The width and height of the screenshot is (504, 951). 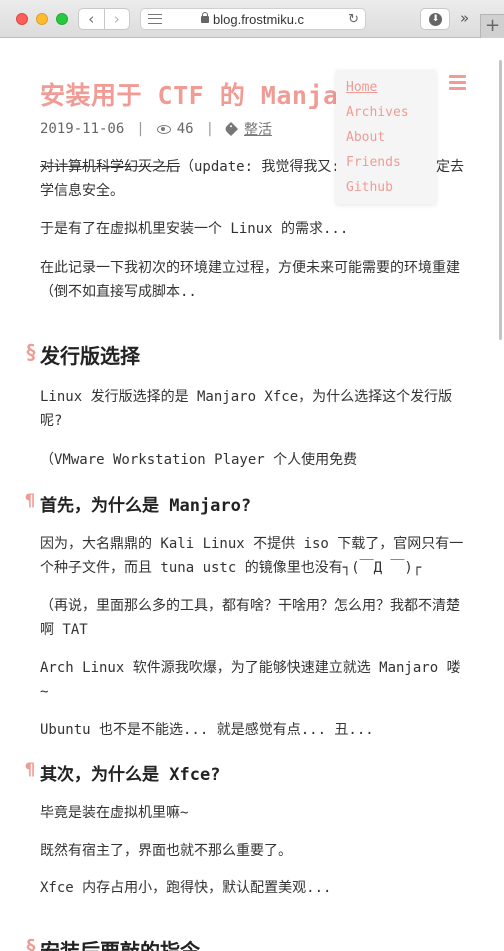 What do you see at coordinates (146, 506) in the screenshot?
I see `heading-why-manjaro: 首先，为什么是 Manjaro?` at bounding box center [146, 506].